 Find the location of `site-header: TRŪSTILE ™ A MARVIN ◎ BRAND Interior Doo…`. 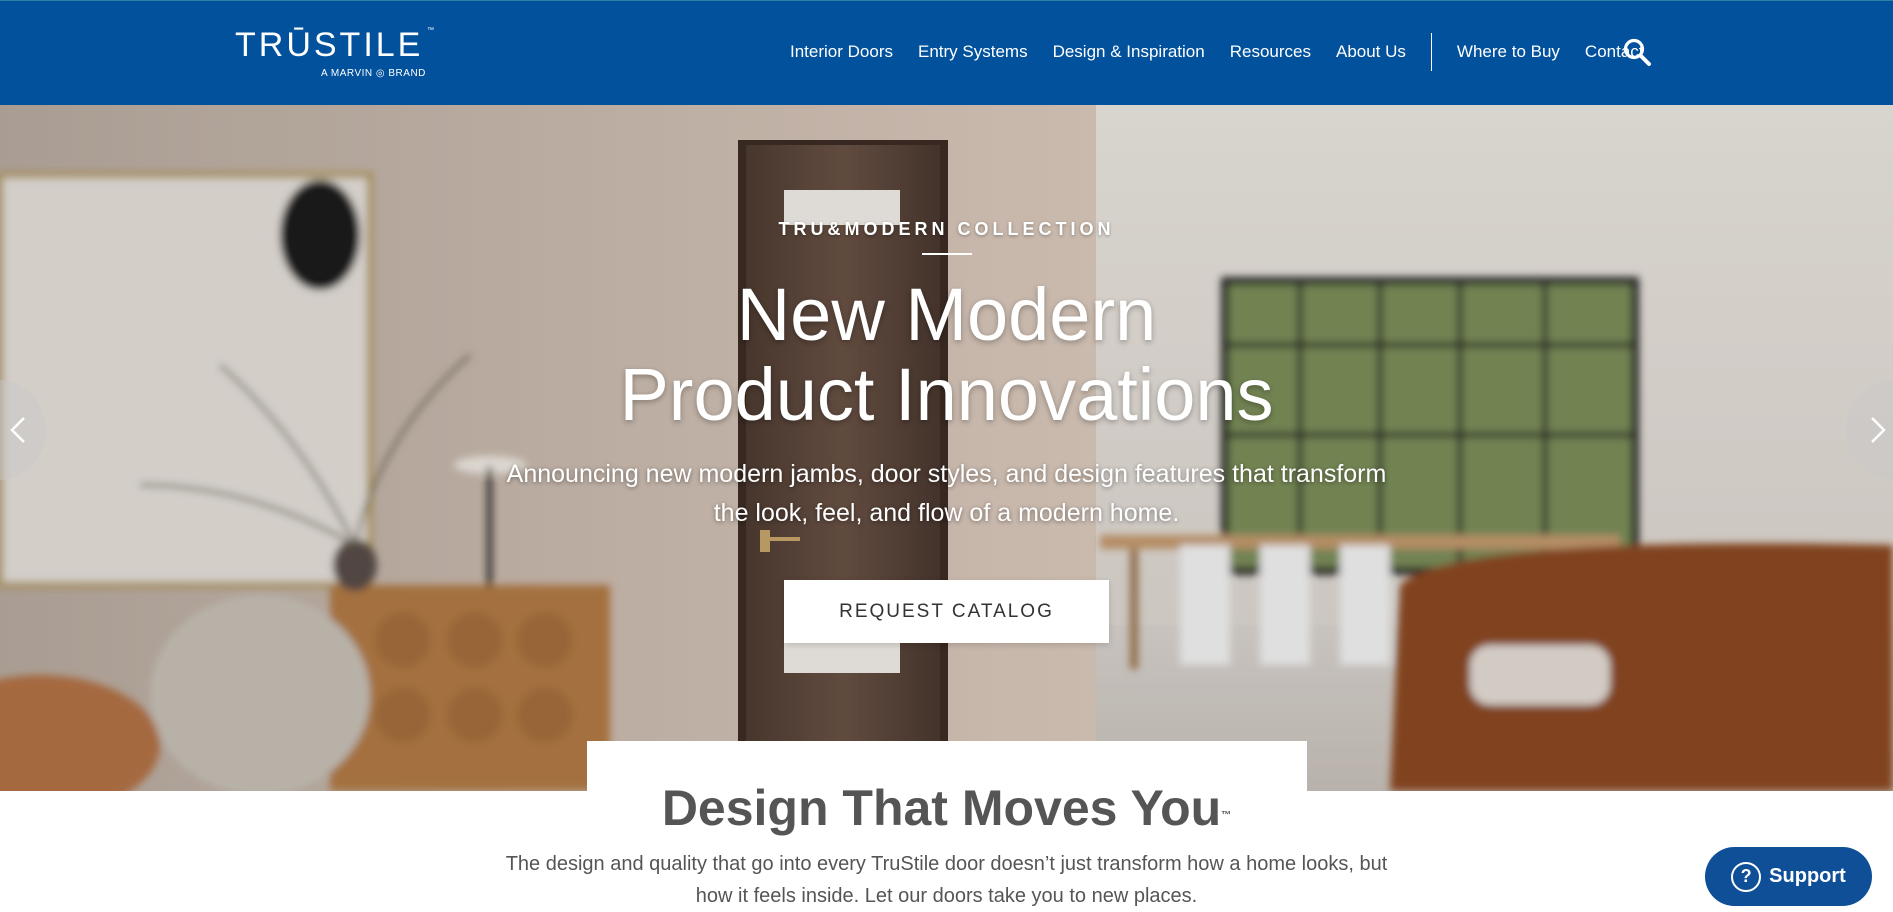

site-header: TRŪSTILE ™ A MARVIN ◎ BRAND Interior Doo… is located at coordinates (946, 52).